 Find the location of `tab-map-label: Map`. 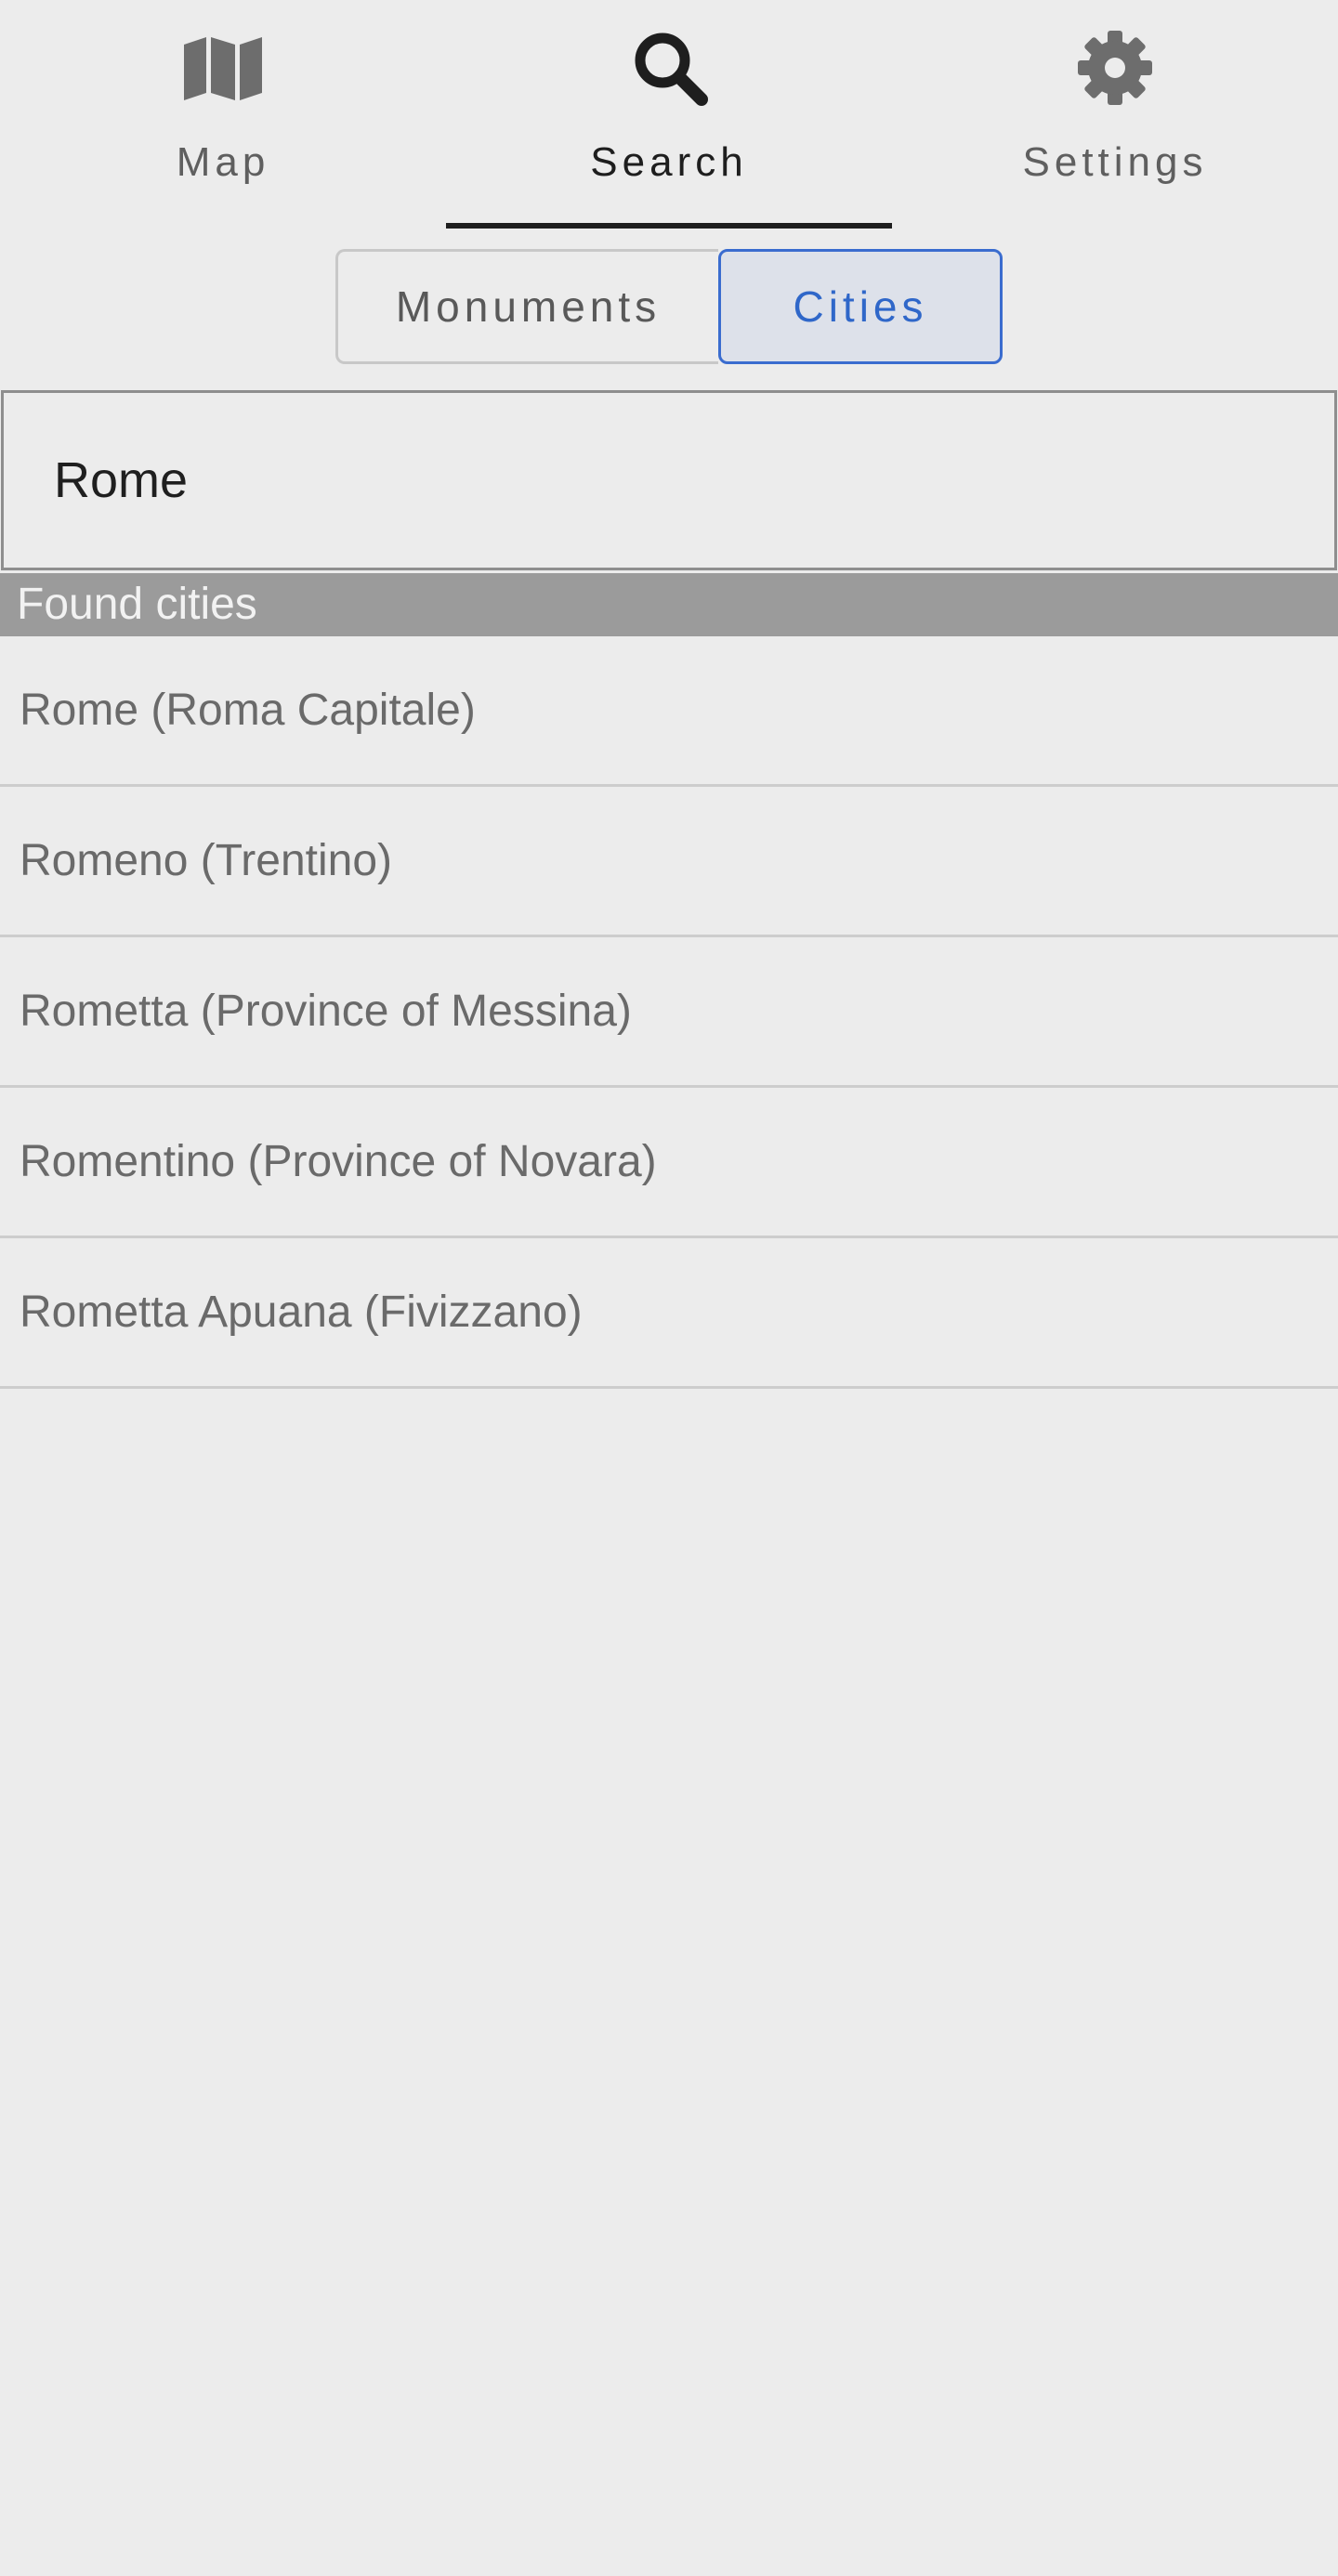

tab-map-label: Map is located at coordinates (223, 162).